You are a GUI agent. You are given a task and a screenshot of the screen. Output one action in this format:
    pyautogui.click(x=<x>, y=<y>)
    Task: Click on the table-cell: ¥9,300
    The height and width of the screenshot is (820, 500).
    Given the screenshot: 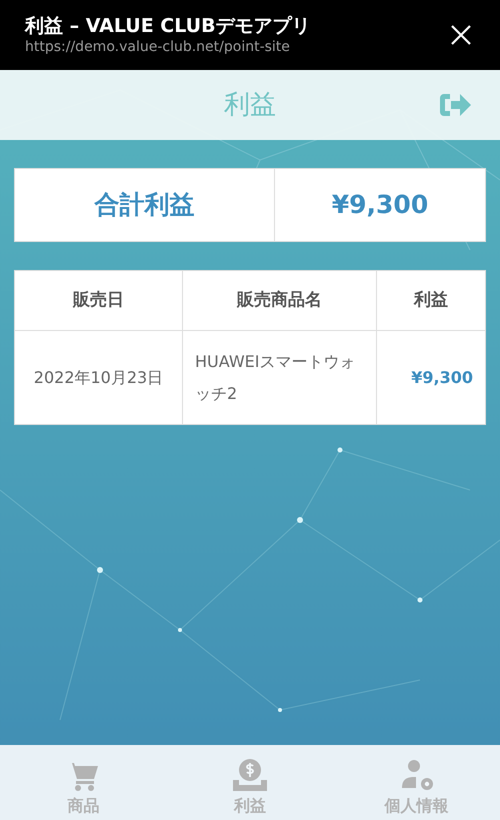 What is the action you would take?
    pyautogui.click(x=431, y=377)
    